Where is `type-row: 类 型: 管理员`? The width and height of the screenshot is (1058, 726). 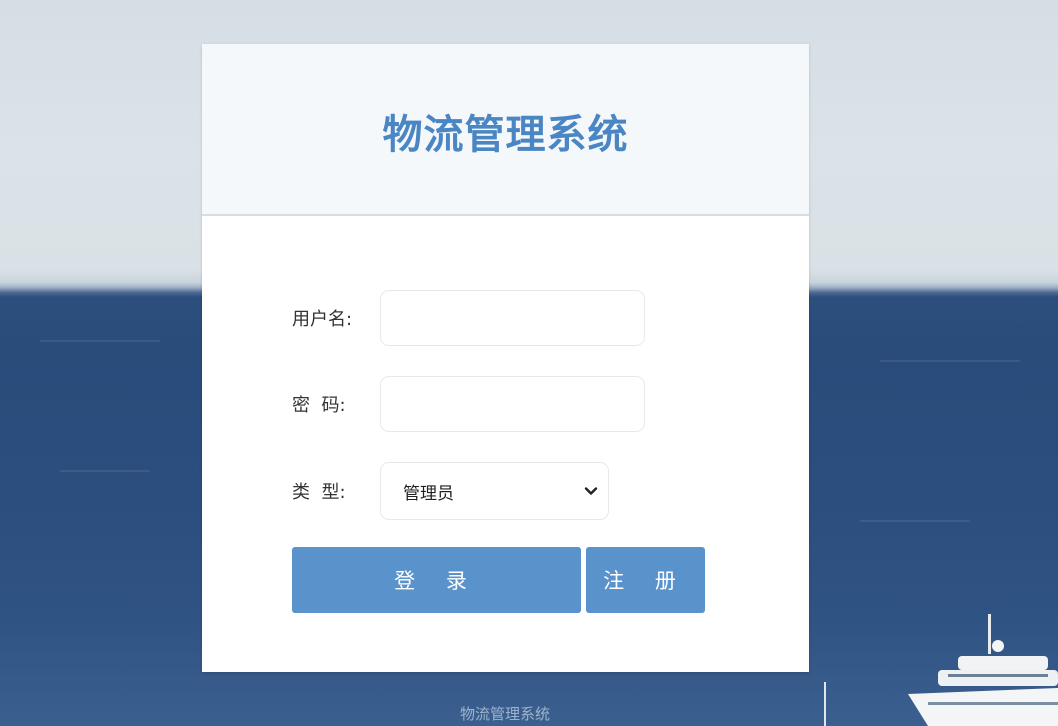
type-row: 类 型: 管理员 is located at coordinates (450, 491).